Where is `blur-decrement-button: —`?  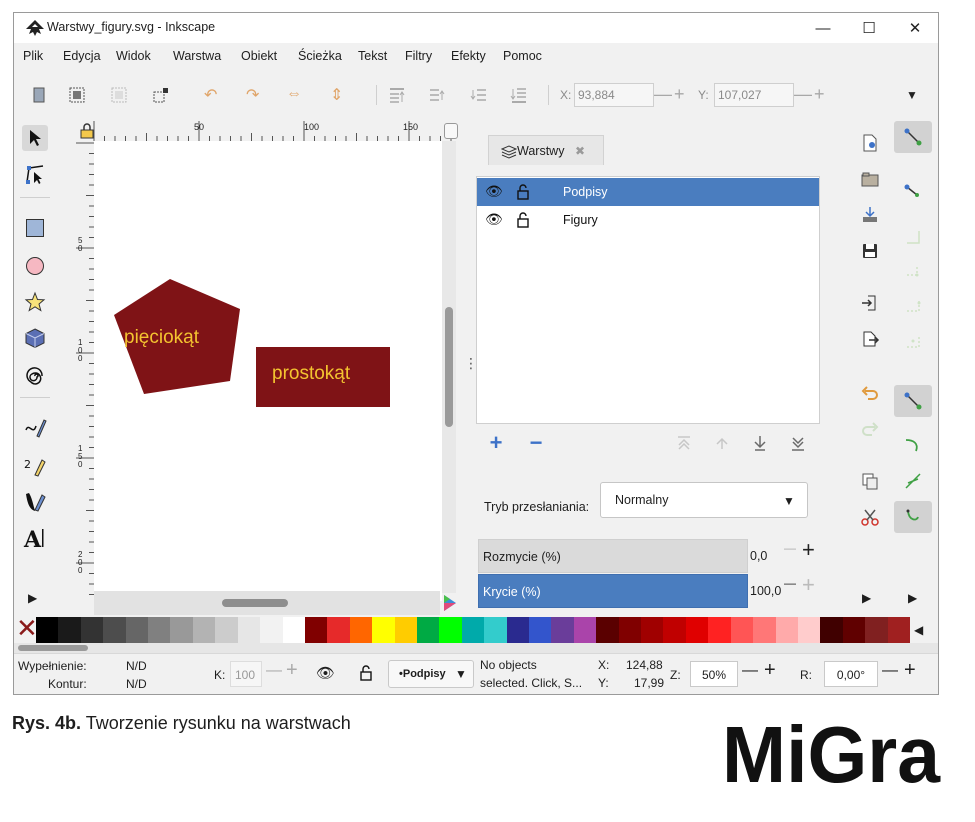 blur-decrement-button: — is located at coordinates (790, 548).